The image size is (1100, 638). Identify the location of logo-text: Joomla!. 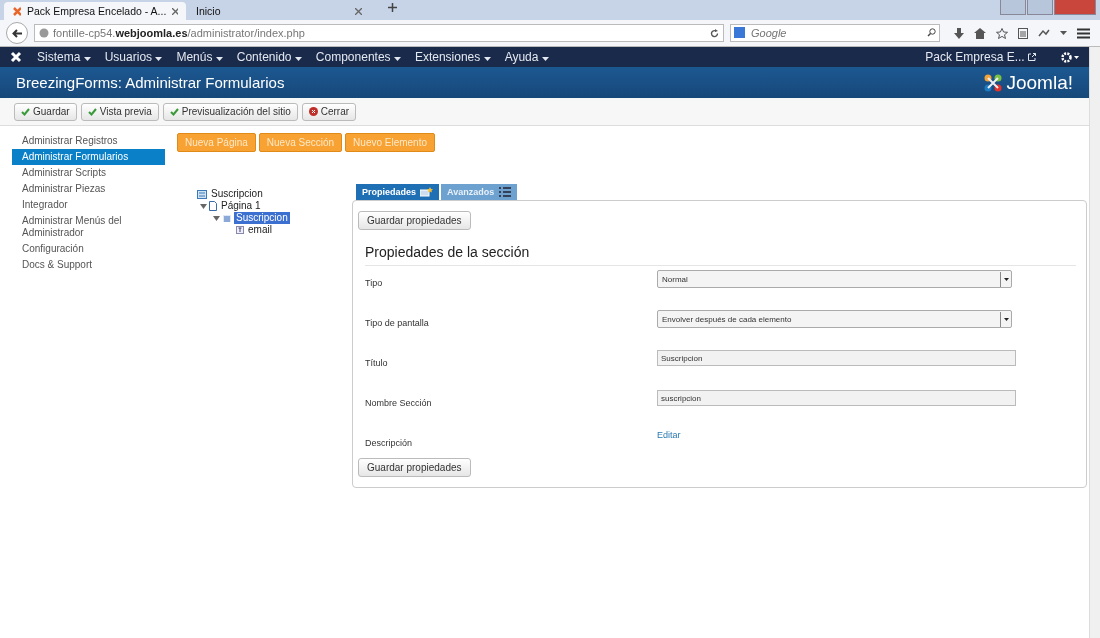
(1039, 82).